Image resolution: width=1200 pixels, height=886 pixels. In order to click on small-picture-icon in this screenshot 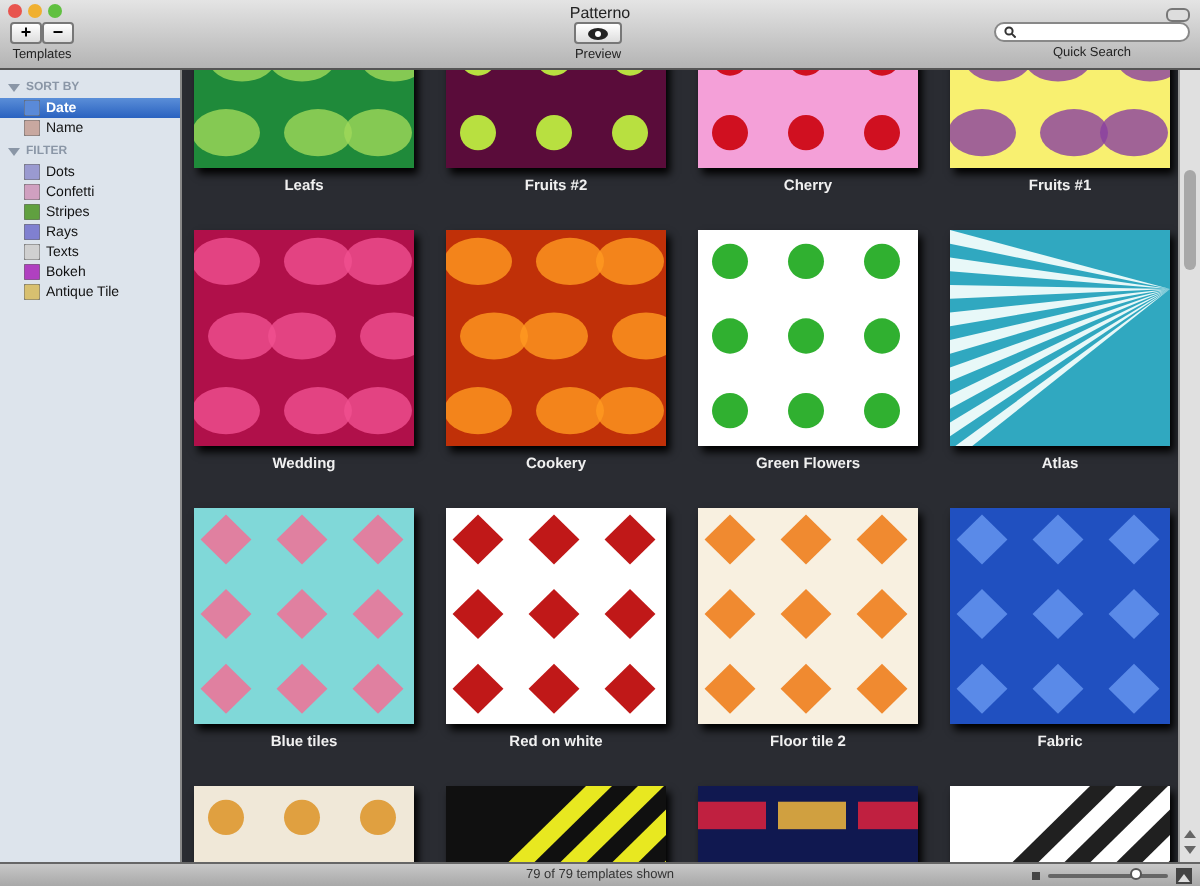, I will do `click(1036, 875)`.